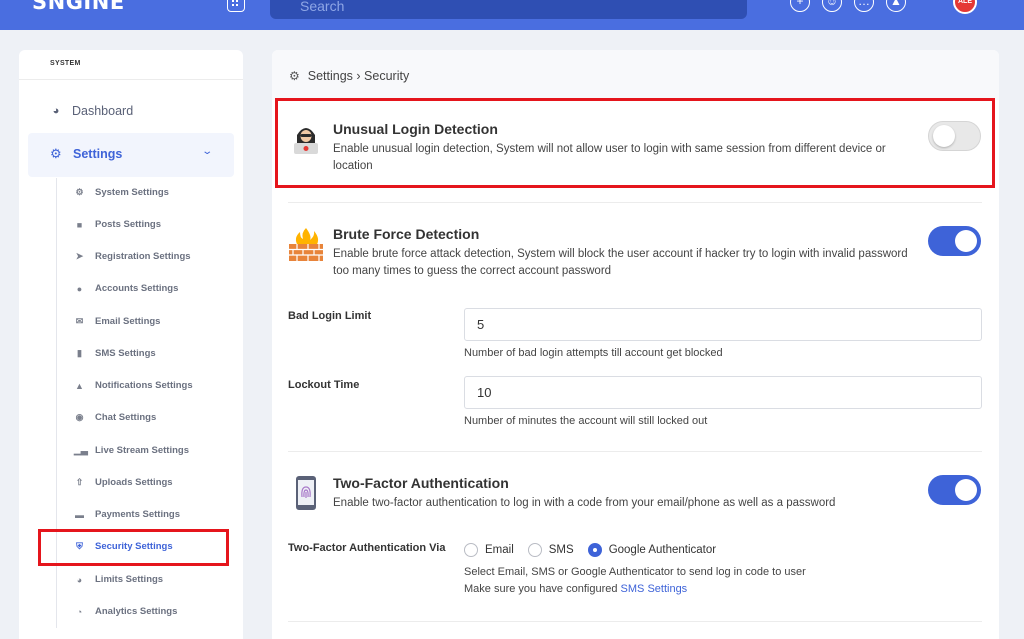  Describe the element at coordinates (128, 321) in the screenshot. I see `subitem-label: Email Settings` at that location.